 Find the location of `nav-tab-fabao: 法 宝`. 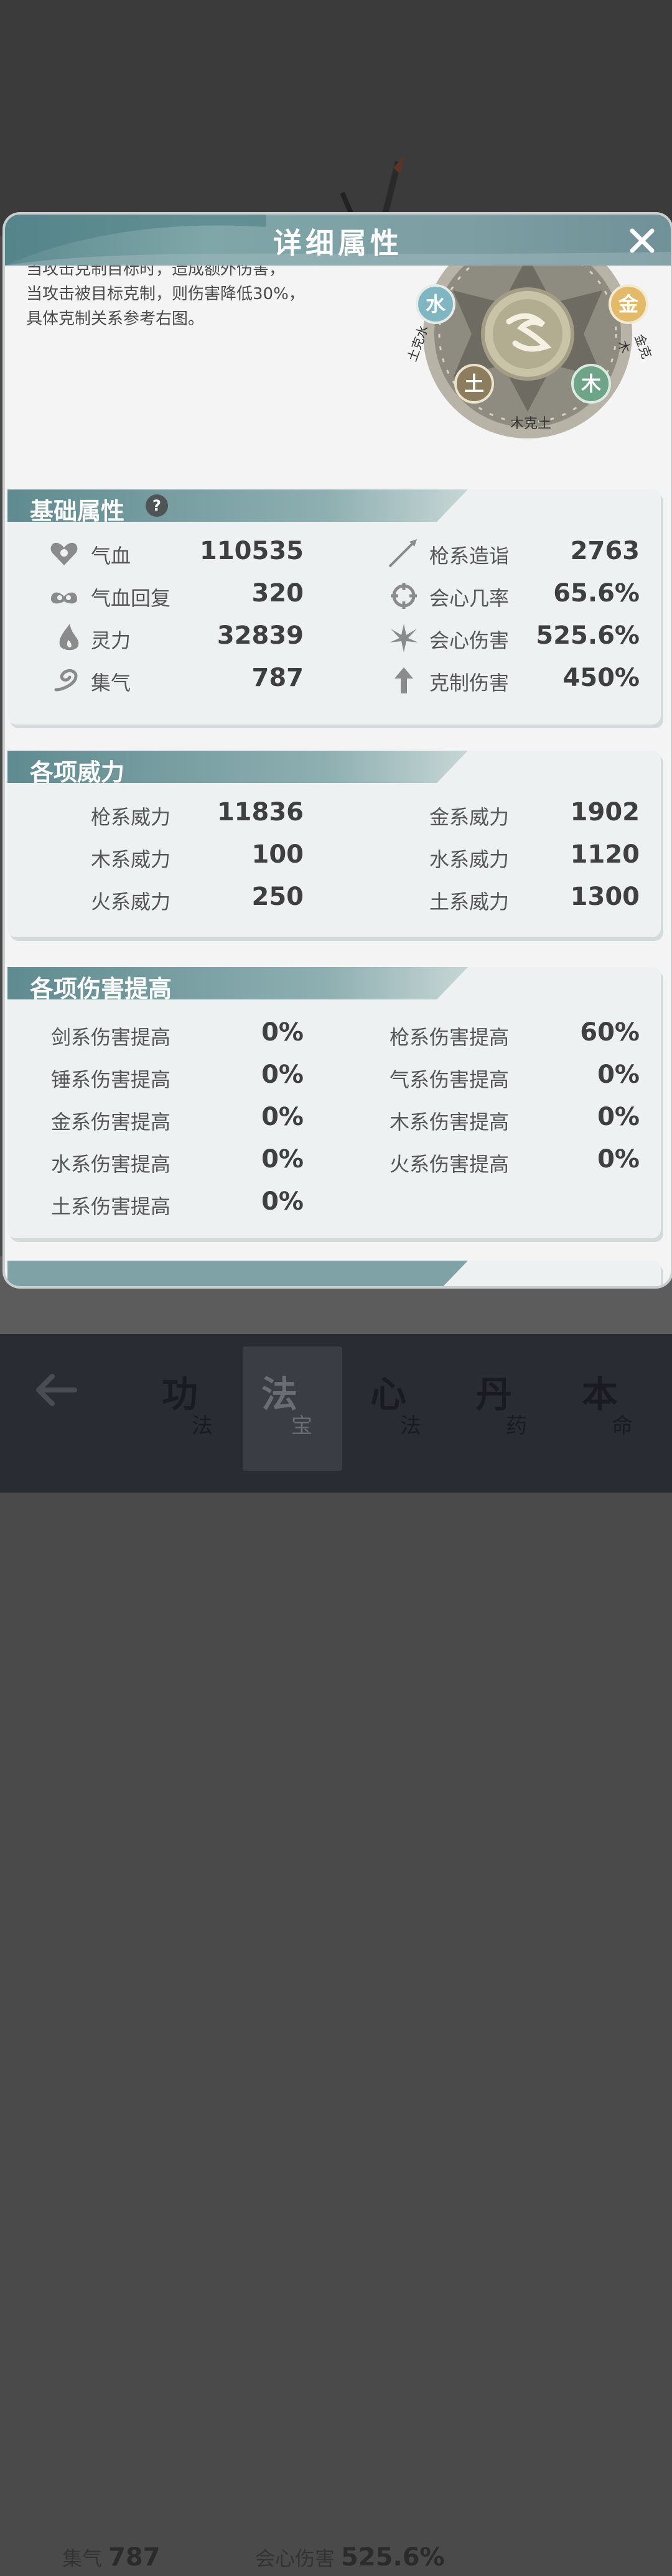

nav-tab-fabao: 法 宝 is located at coordinates (292, 1408).